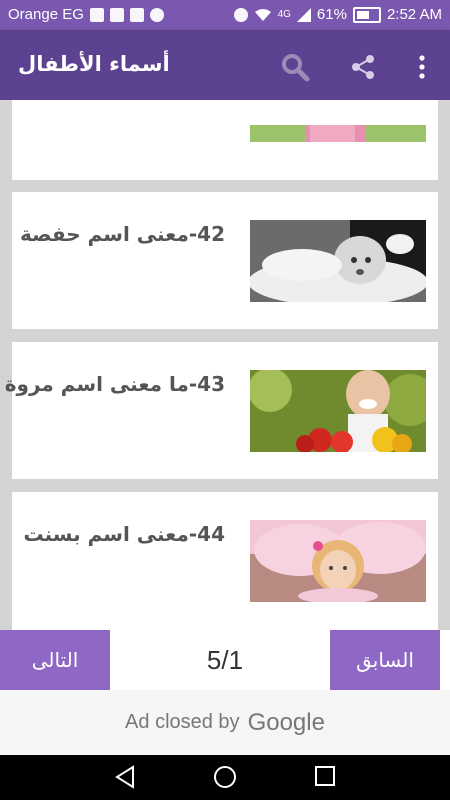  What do you see at coordinates (124, 534) in the screenshot?
I see `card-title: 44-معنى اسم بسنت` at bounding box center [124, 534].